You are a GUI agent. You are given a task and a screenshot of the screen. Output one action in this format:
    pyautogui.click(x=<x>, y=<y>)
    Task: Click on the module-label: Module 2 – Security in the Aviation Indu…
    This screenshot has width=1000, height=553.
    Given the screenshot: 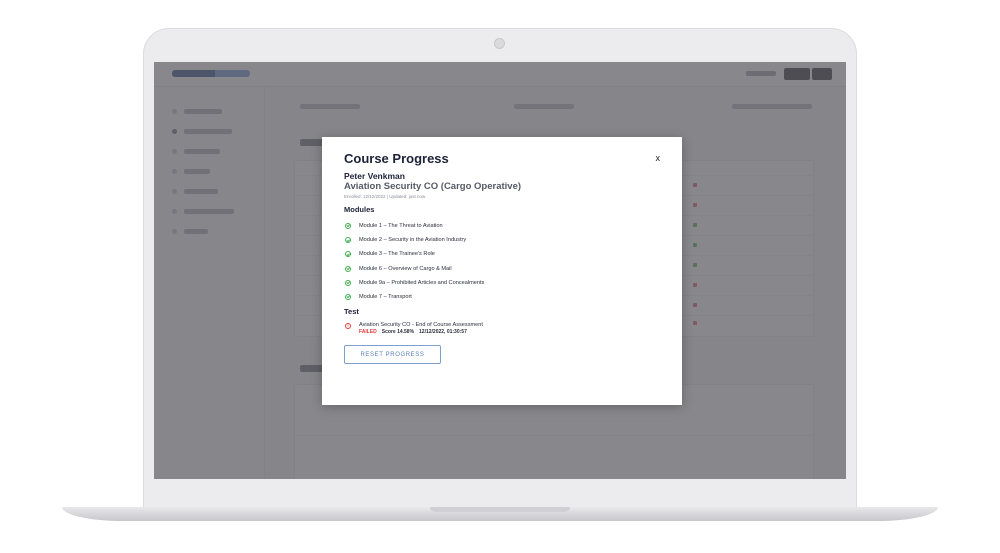 What is the action you would take?
    pyautogui.click(x=413, y=240)
    